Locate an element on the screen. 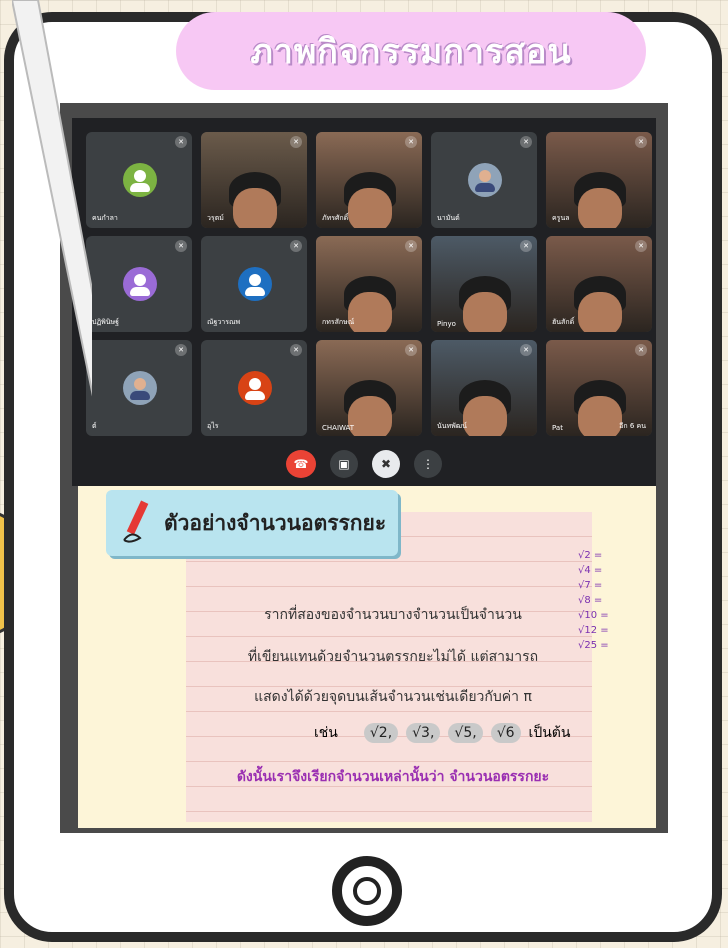 This screenshot has width=728, height=948. participant-tile: ✕ ฮันสักดิ์ is located at coordinates (599, 284).